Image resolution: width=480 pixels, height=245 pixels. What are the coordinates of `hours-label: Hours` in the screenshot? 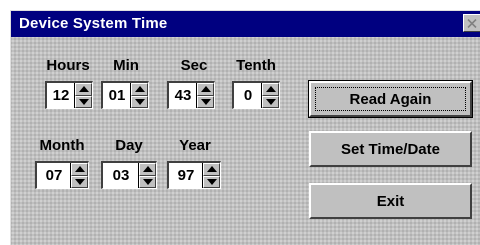 It's located at (68, 65).